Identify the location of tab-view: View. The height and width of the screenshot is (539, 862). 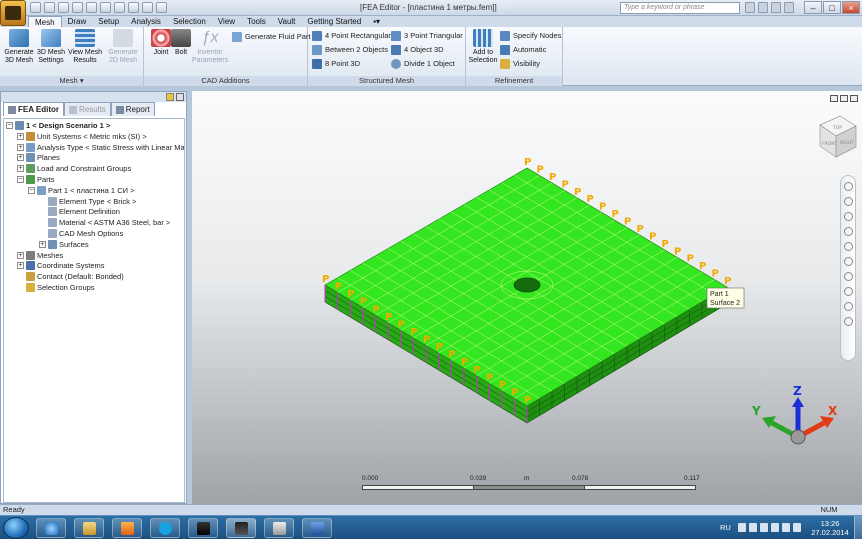
(226, 21).